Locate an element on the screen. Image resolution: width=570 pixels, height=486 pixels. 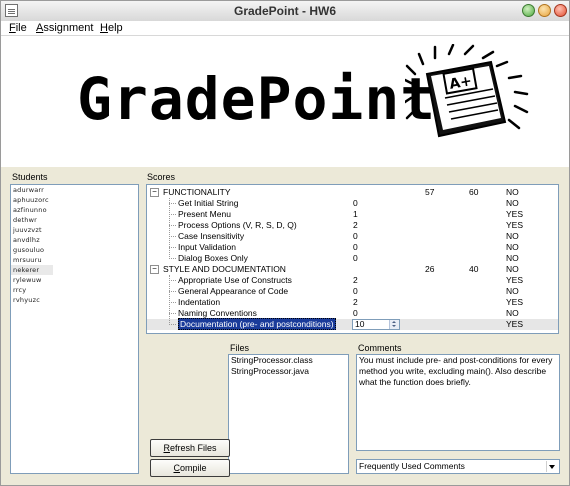
close-button is located at coordinates (560, 10).